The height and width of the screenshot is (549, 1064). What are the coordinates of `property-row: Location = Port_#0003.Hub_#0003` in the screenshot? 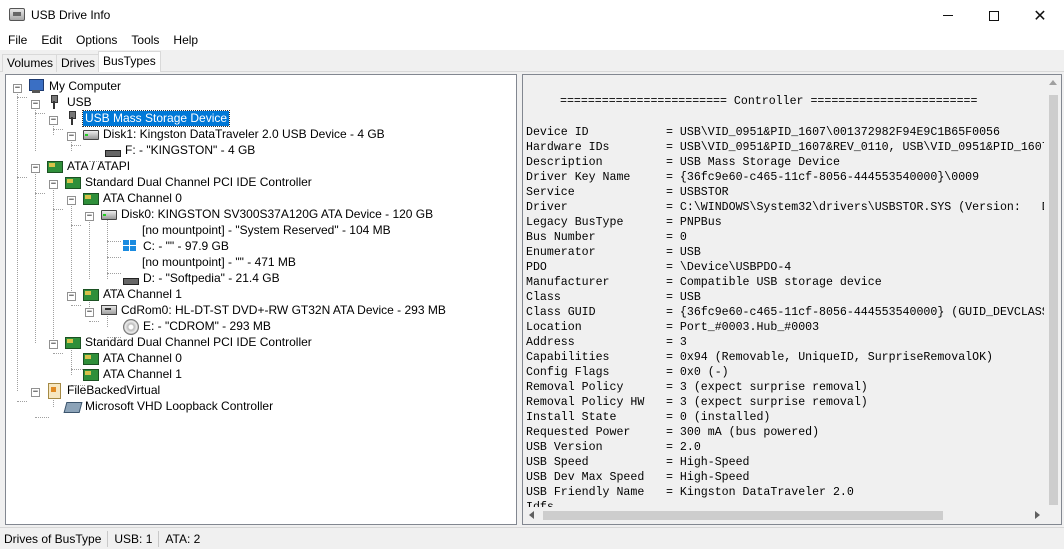 It's located at (672, 327).